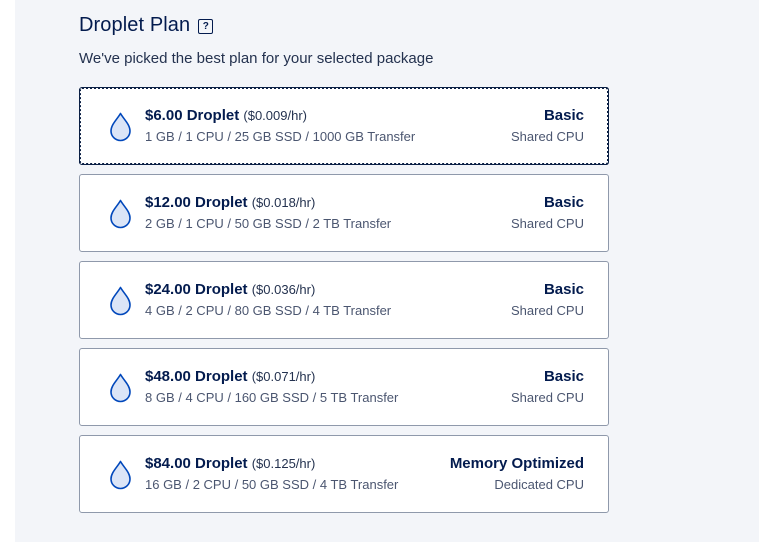 This screenshot has height=542, width=759. Describe the element at coordinates (268, 310) in the screenshot. I see `plan-specs: 4 GB / 2 CPU / 80 GB SSD / 4 TB Transfer` at that location.